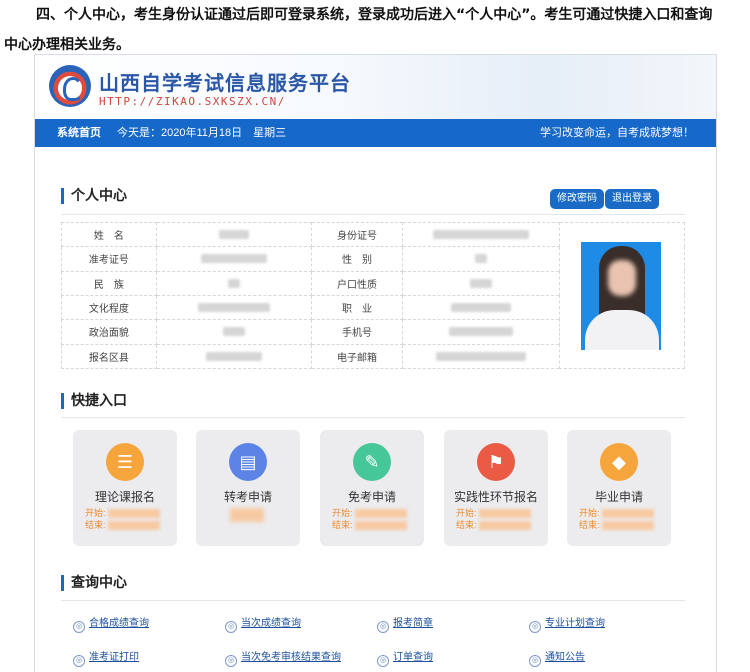  Describe the element at coordinates (109, 234) in the screenshot. I see `field-label: 姓 名` at that location.